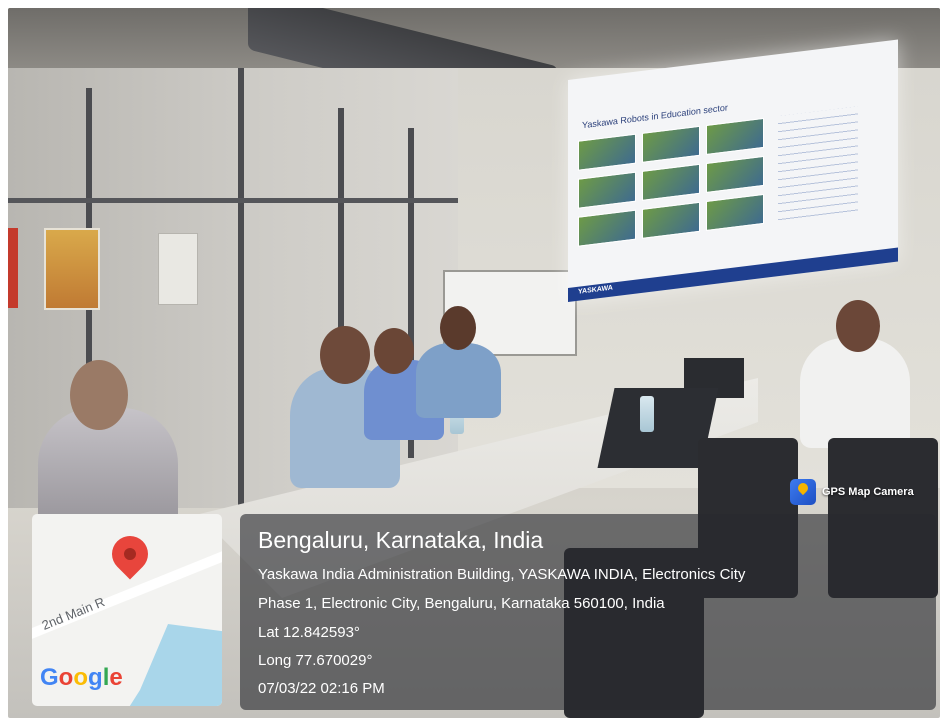 Image resolution: width=946 pixels, height=724 pixels. I want to click on presenter-head, so click(858, 326).